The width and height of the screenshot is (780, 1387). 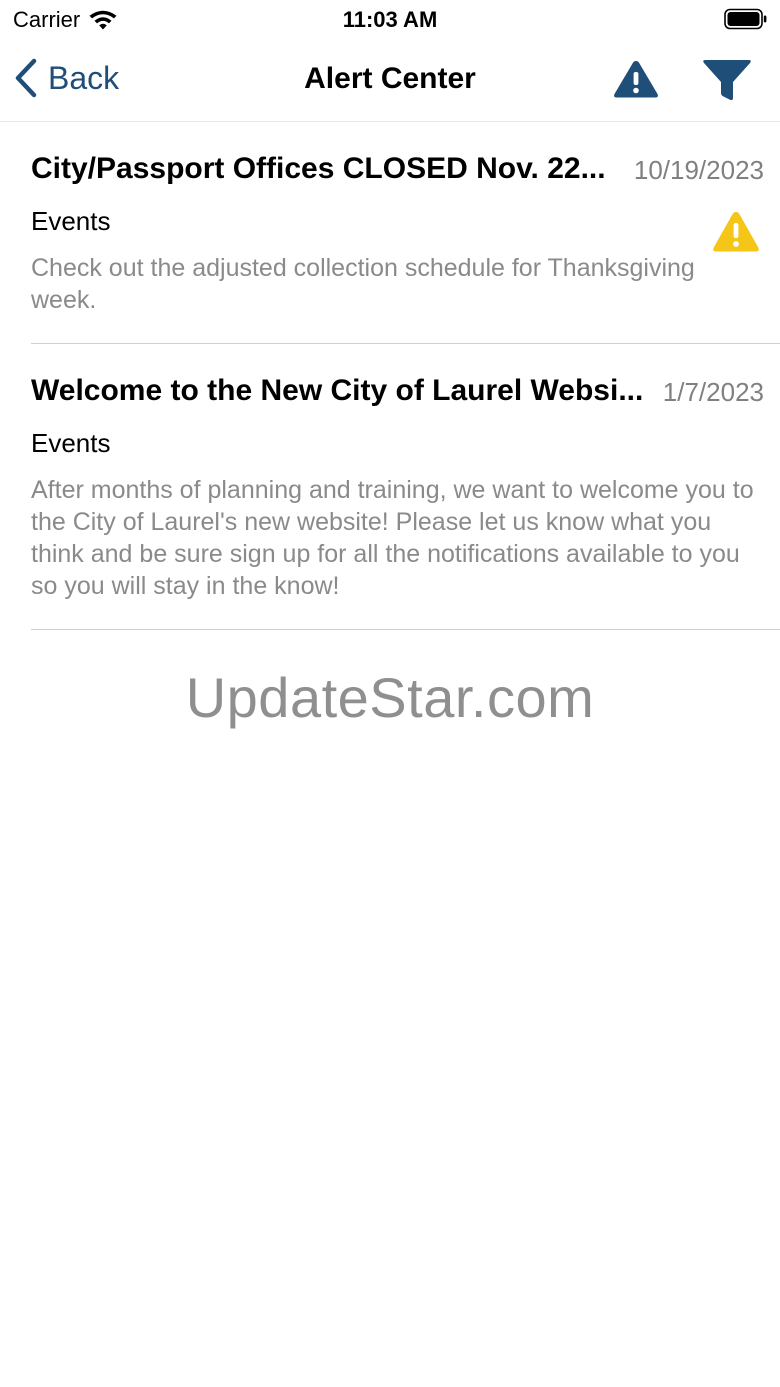 I want to click on back-button: Back, so click(x=66, y=78).